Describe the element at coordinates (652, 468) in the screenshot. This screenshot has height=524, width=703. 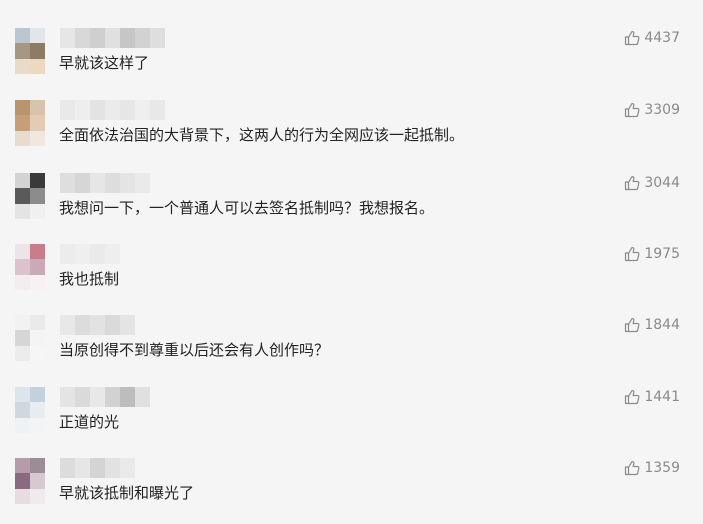
I see `like-button: 1359` at that location.